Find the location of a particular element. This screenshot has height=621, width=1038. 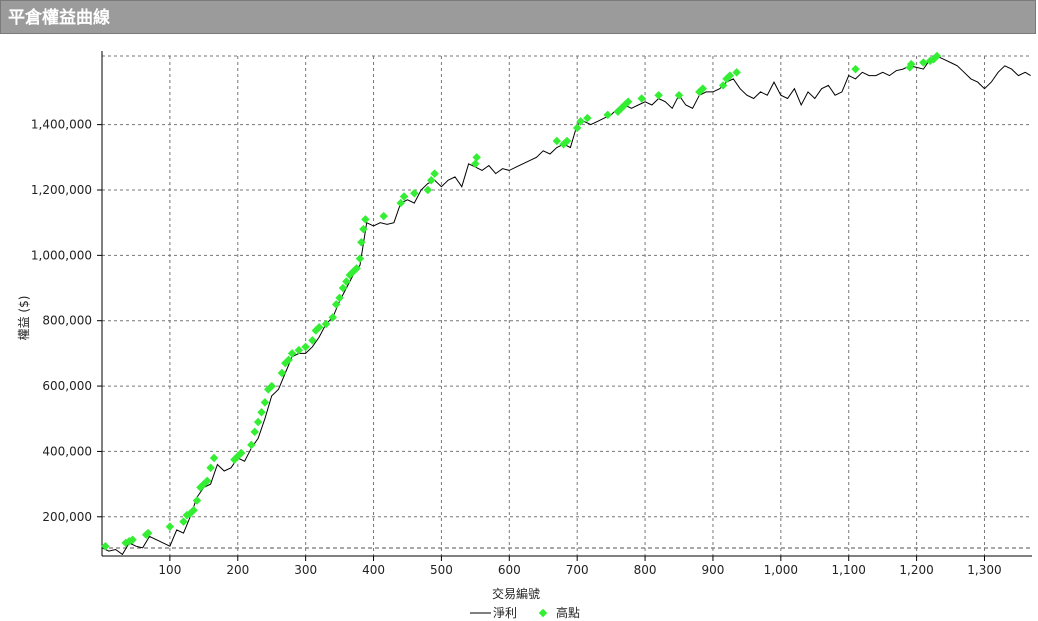

x-tick-label: 800 is located at coordinates (645, 570).